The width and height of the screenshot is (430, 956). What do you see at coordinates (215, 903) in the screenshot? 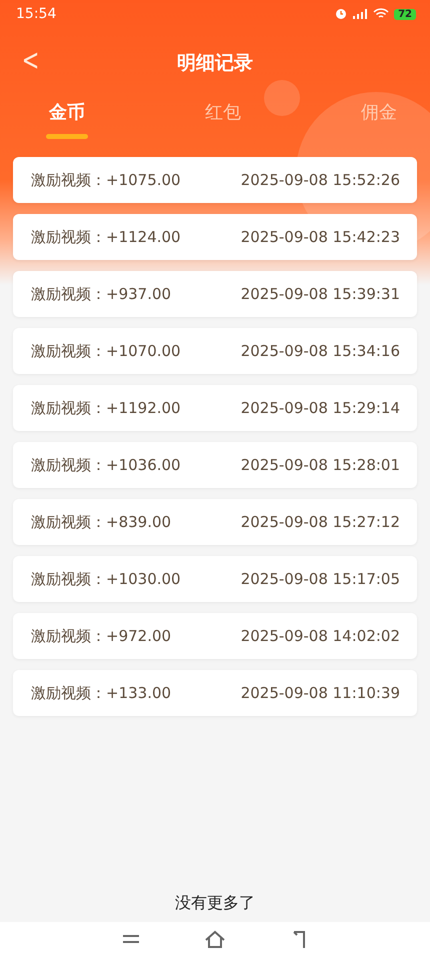
I see `no-more-text: 没有更多了` at bounding box center [215, 903].